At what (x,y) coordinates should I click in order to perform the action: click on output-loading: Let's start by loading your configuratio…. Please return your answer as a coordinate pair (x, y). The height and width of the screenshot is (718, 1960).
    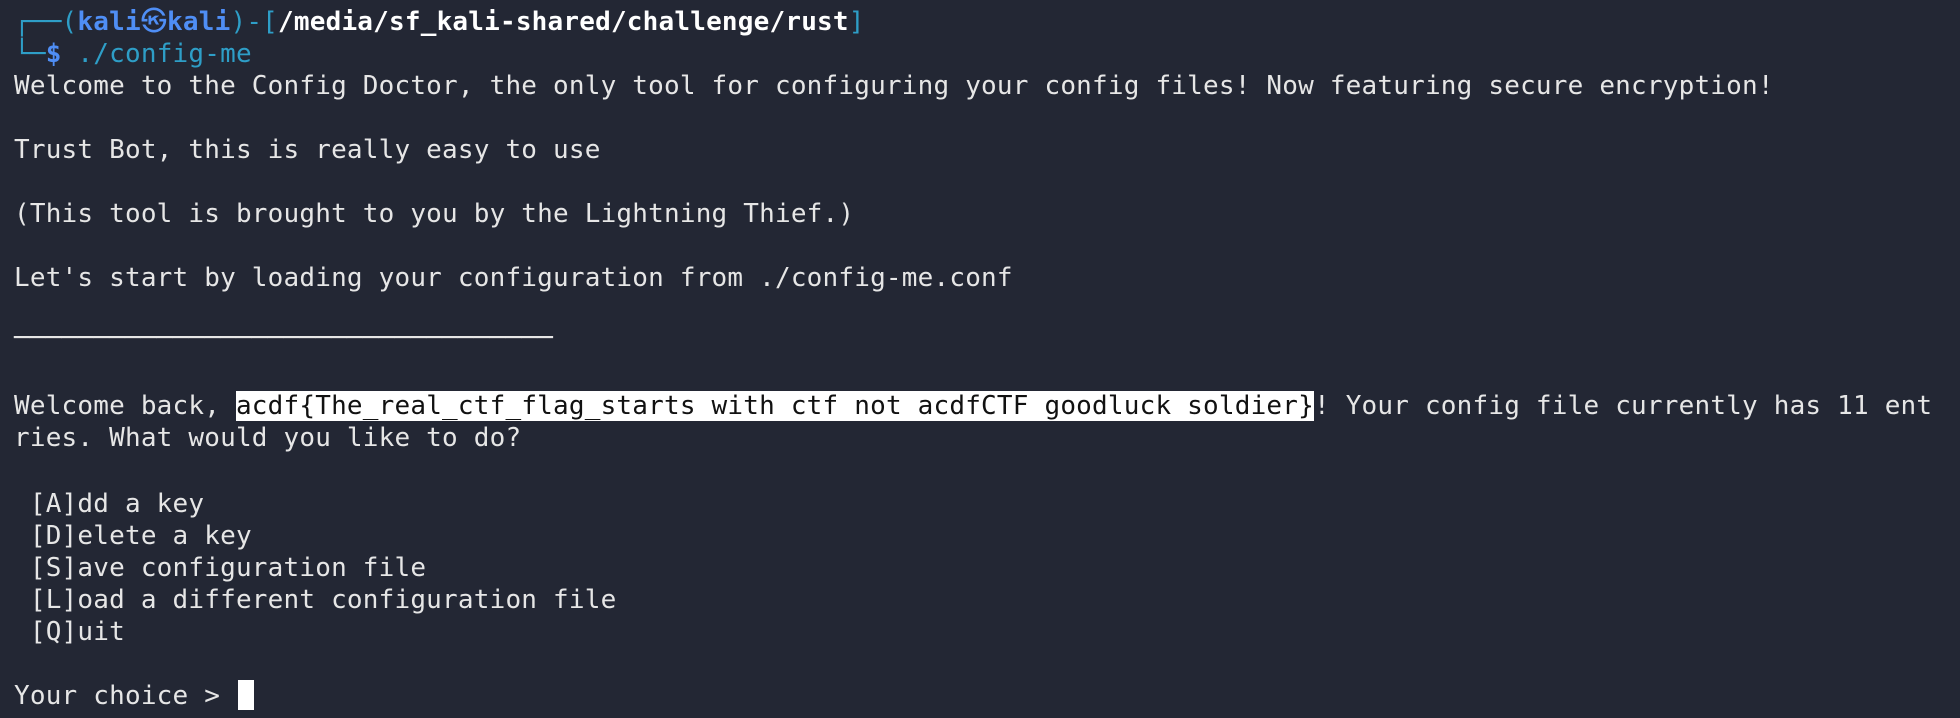
    Looking at the image, I should click on (513, 278).